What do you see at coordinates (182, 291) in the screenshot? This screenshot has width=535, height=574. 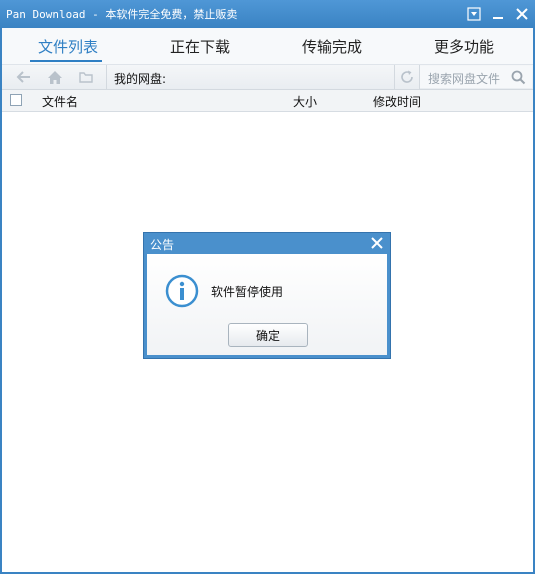 I see `info-icon` at bounding box center [182, 291].